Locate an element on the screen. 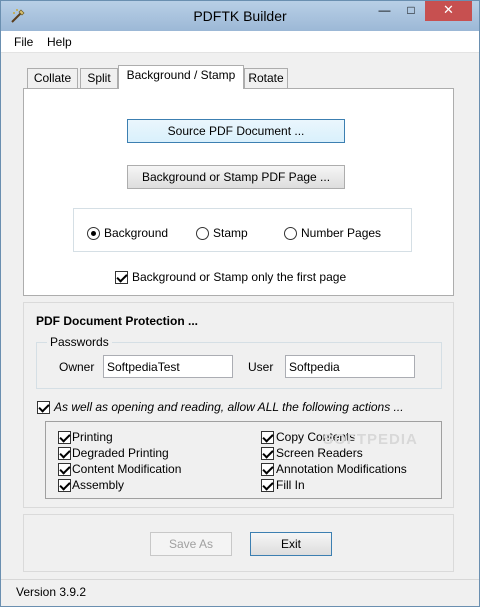 The width and height of the screenshot is (480, 607). menu-bar: File Help is located at coordinates (240, 42).